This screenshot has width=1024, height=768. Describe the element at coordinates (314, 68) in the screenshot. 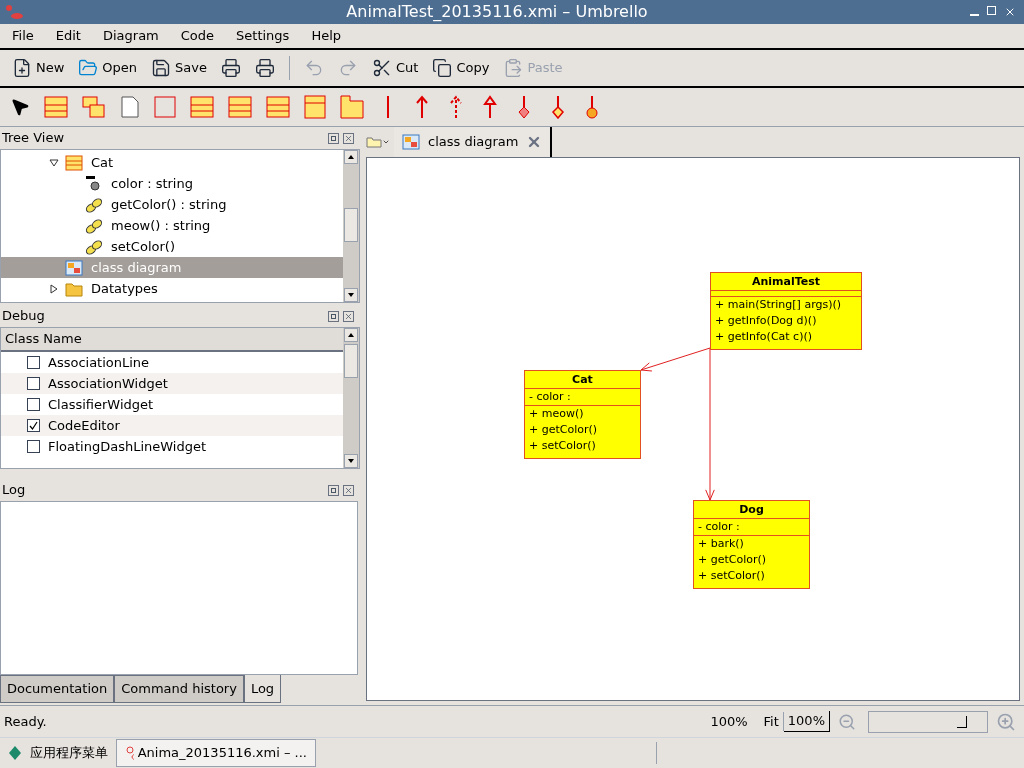

I see `undo-icon` at that location.